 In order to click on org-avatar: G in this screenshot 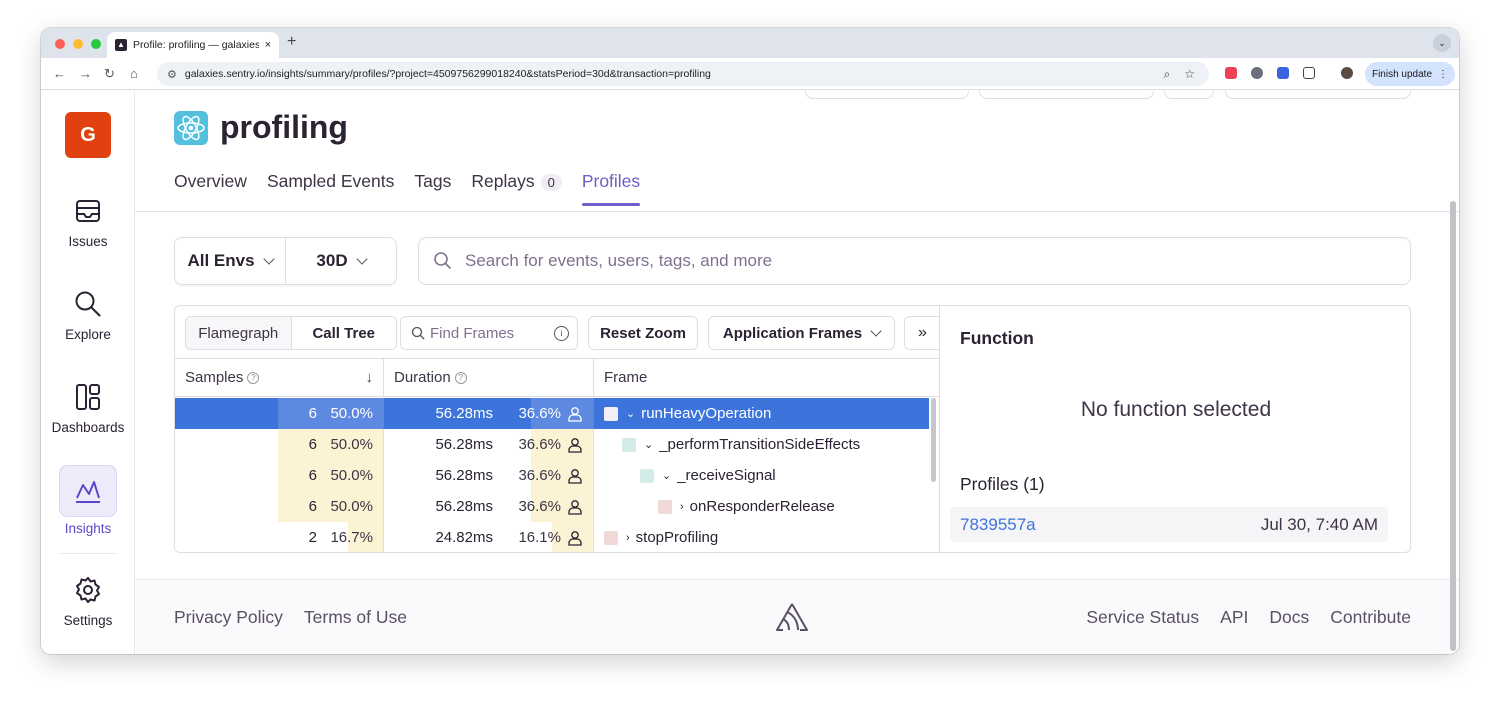, I will do `click(88, 135)`.